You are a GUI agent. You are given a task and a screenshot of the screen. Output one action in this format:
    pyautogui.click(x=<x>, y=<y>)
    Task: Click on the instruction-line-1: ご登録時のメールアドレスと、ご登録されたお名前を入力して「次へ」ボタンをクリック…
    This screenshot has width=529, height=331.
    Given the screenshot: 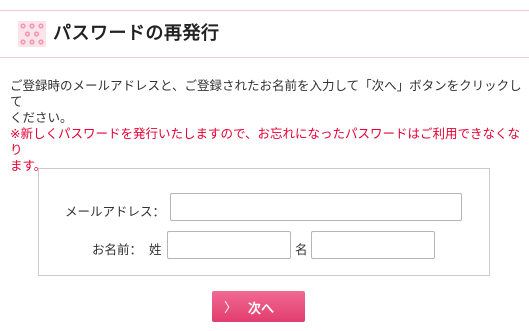 What is the action you would take?
    pyautogui.click(x=266, y=93)
    